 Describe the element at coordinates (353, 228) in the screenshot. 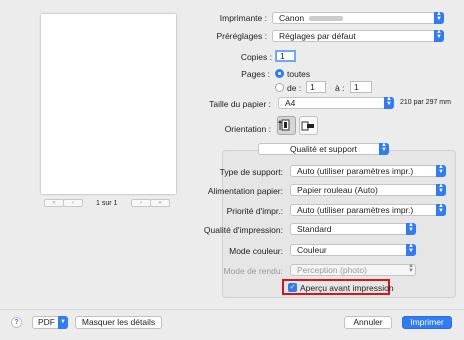

I see `print-quality-select: Standard ▲ ▼` at that location.